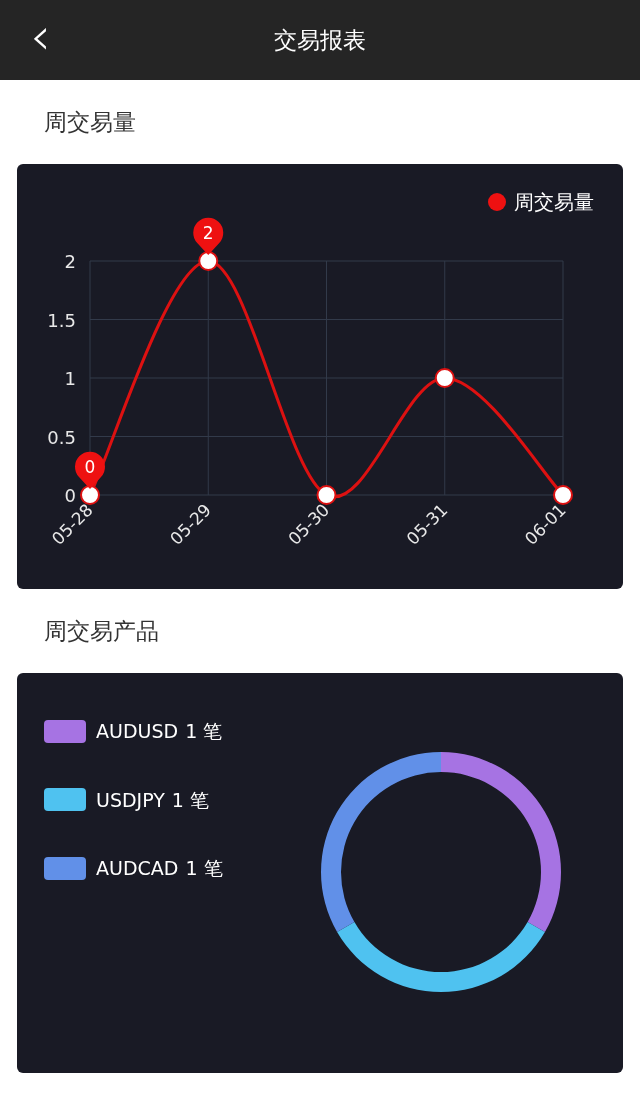 This screenshot has width=640, height=1110. I want to click on y-axis-label: 1.5, so click(61, 320).